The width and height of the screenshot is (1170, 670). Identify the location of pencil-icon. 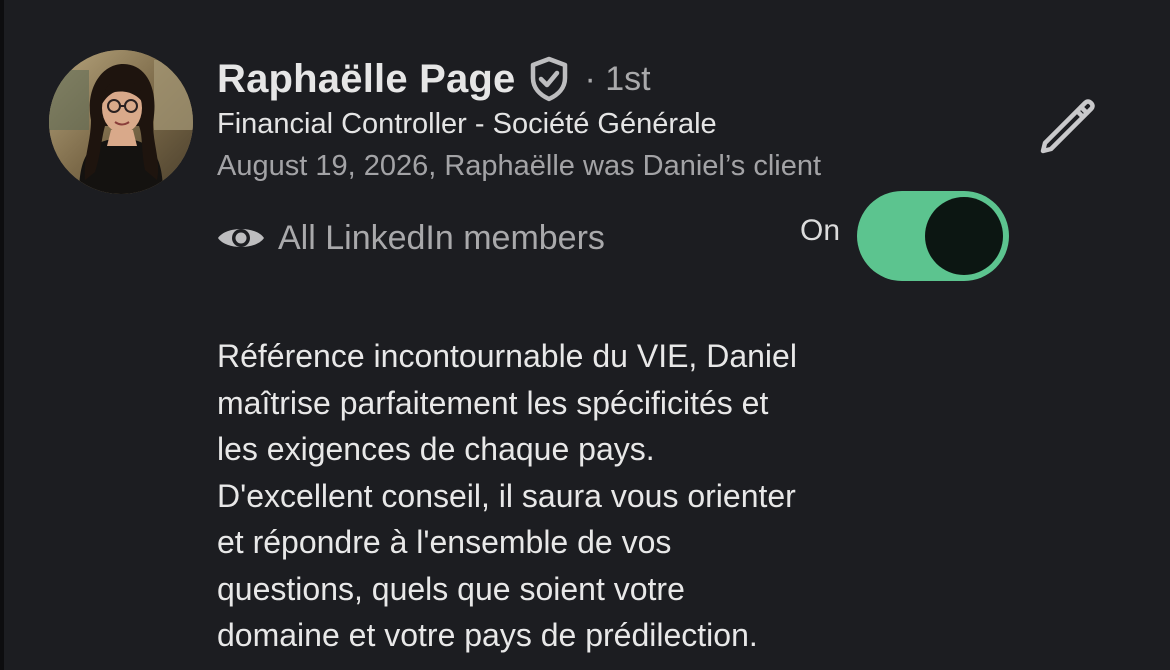
(1067, 126).